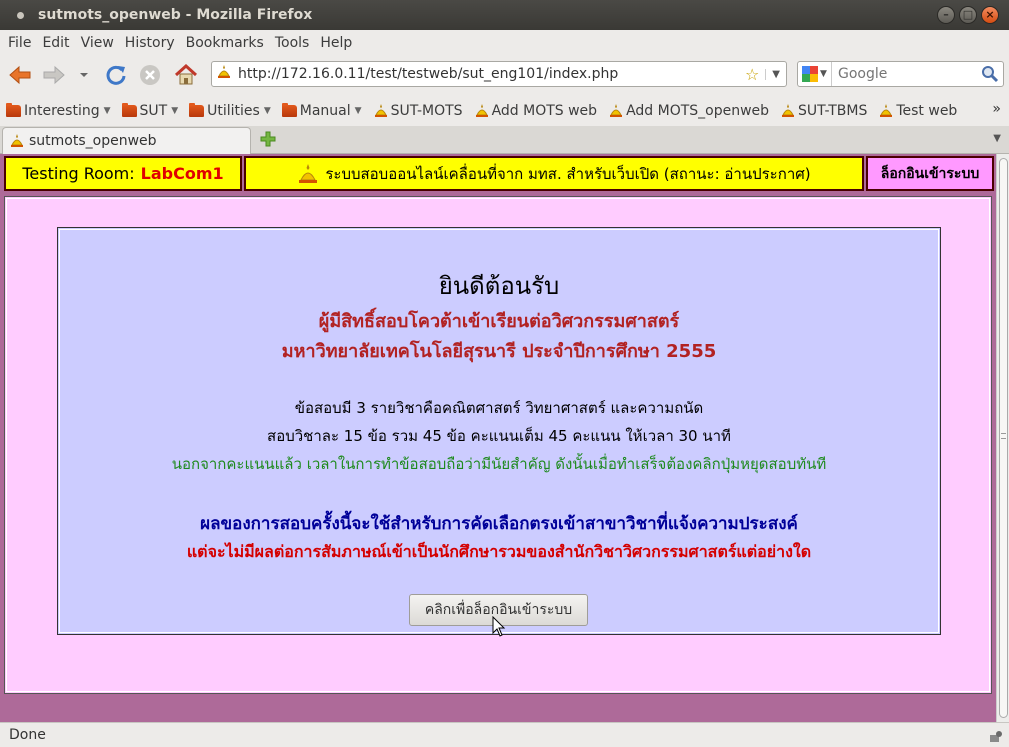 This screenshot has width=1009, height=747. I want to click on search-icon, so click(990, 74).